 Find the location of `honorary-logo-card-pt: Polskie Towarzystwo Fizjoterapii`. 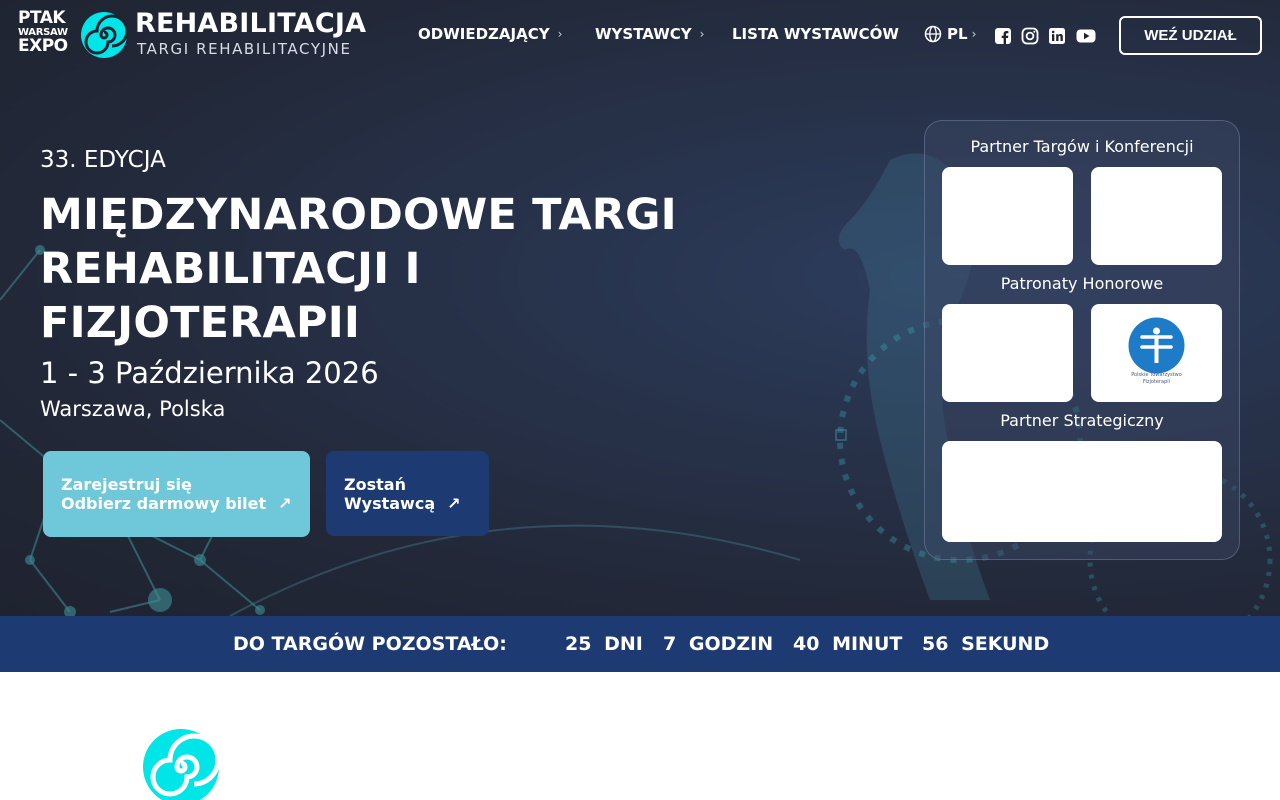

honorary-logo-card-pt: Polskie Towarzystwo Fizjoterapii is located at coordinates (1156, 353).